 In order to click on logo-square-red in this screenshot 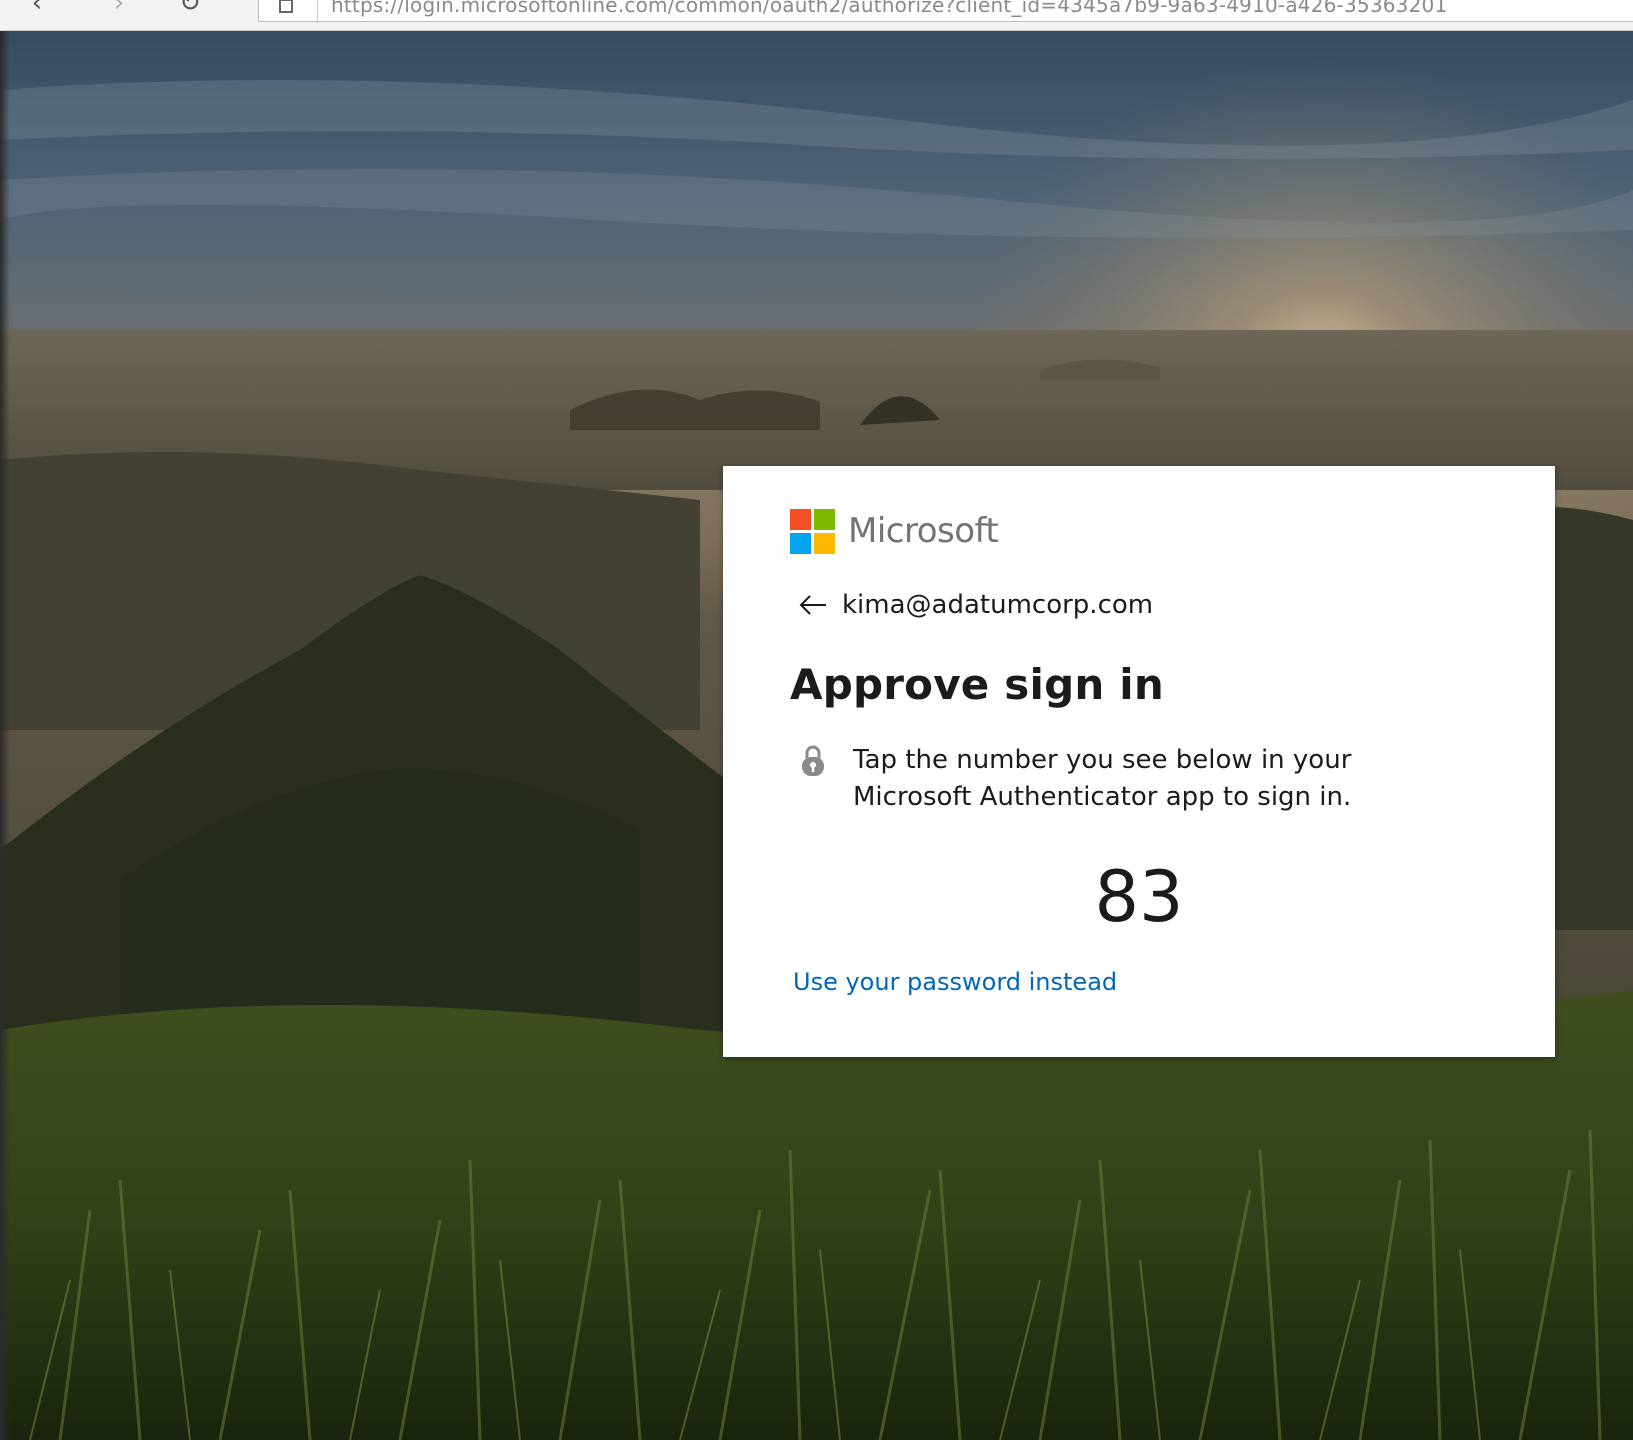, I will do `click(800, 519)`.